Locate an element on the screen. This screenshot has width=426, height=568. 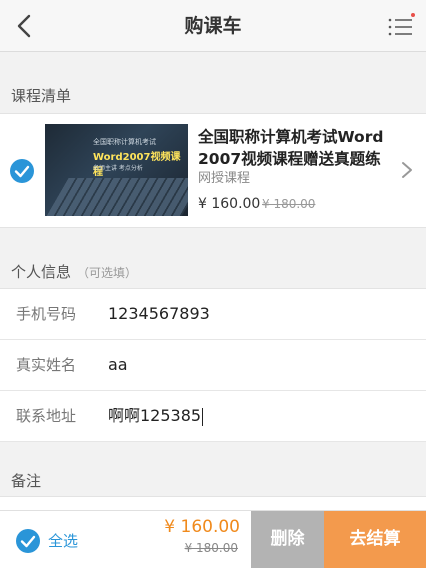
chevron-right-icon is located at coordinates (407, 170).